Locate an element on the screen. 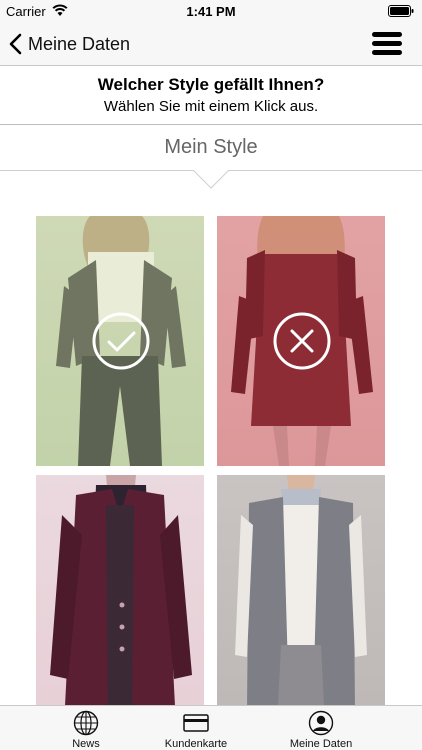  hamburger-menu-icon is located at coordinates (387, 44).